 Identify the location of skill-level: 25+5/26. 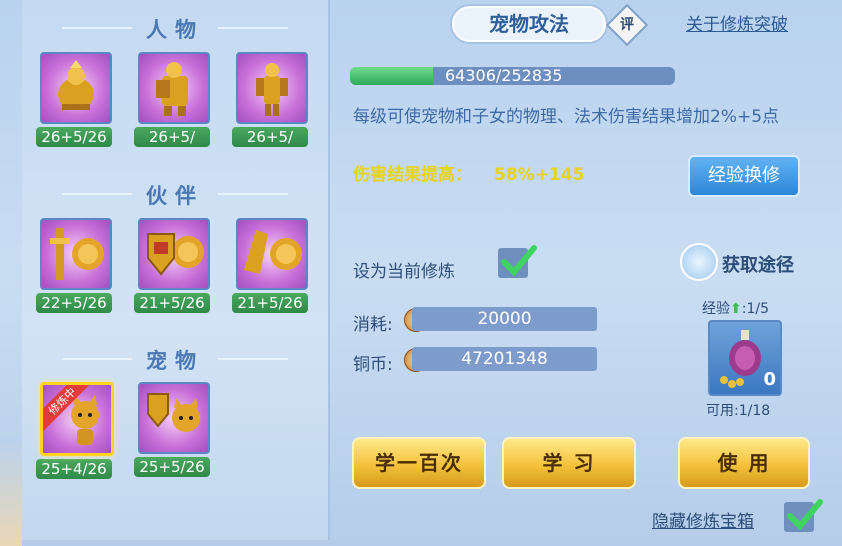
(172, 467).